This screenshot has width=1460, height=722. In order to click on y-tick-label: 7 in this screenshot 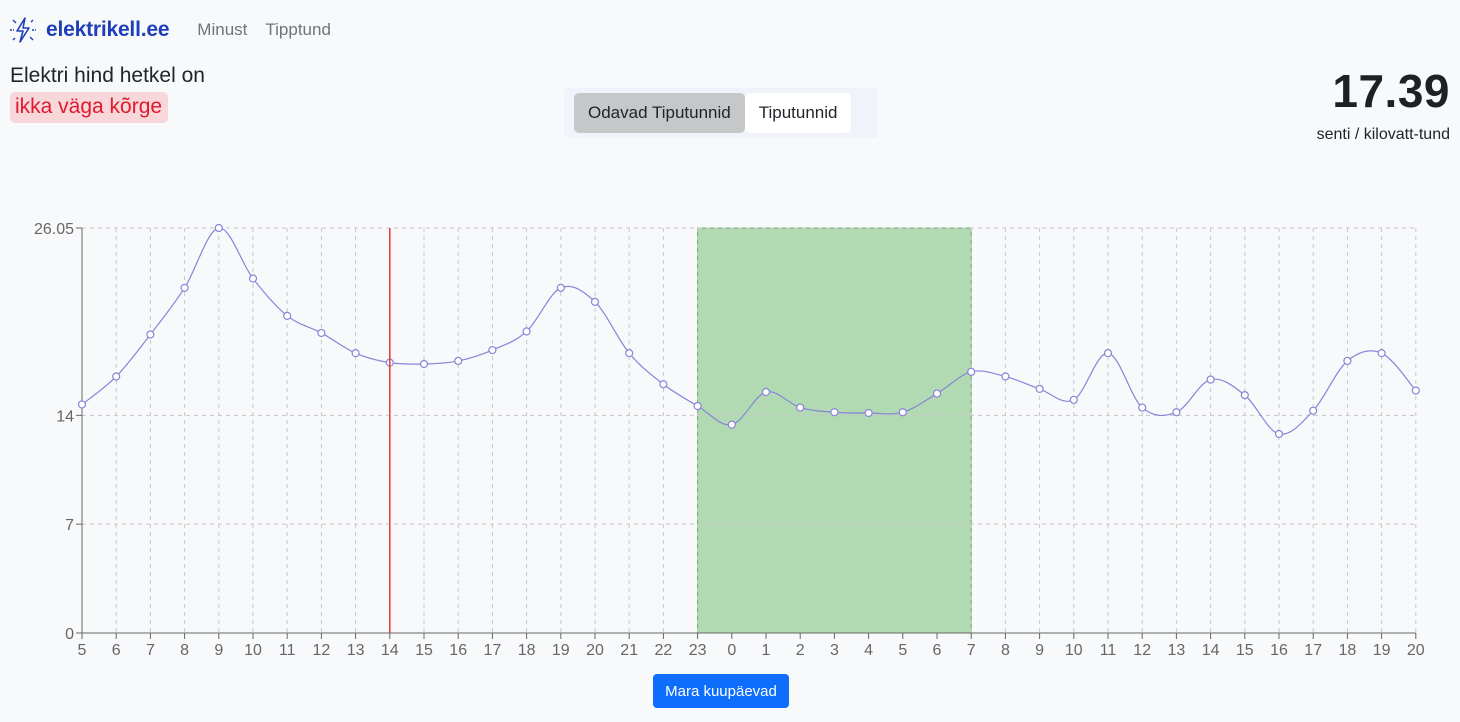, I will do `click(69, 525)`.